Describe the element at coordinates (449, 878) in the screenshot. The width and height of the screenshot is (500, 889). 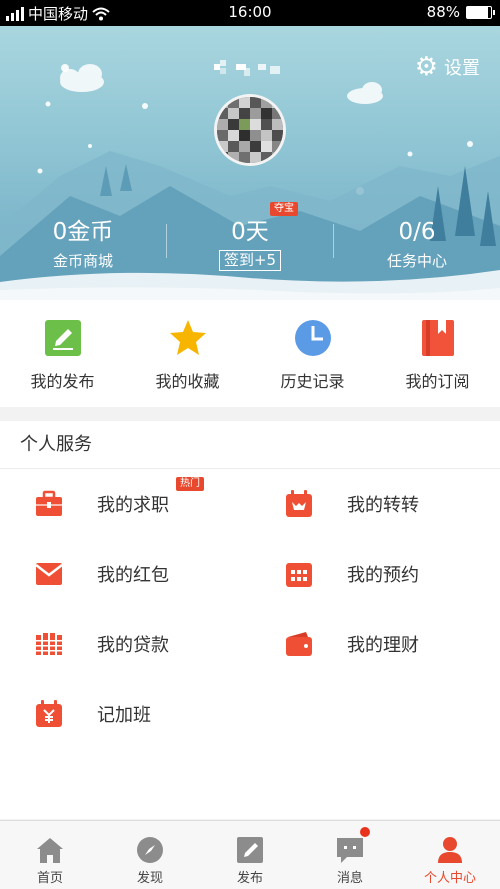
I see `tab-label: 个人中心` at that location.